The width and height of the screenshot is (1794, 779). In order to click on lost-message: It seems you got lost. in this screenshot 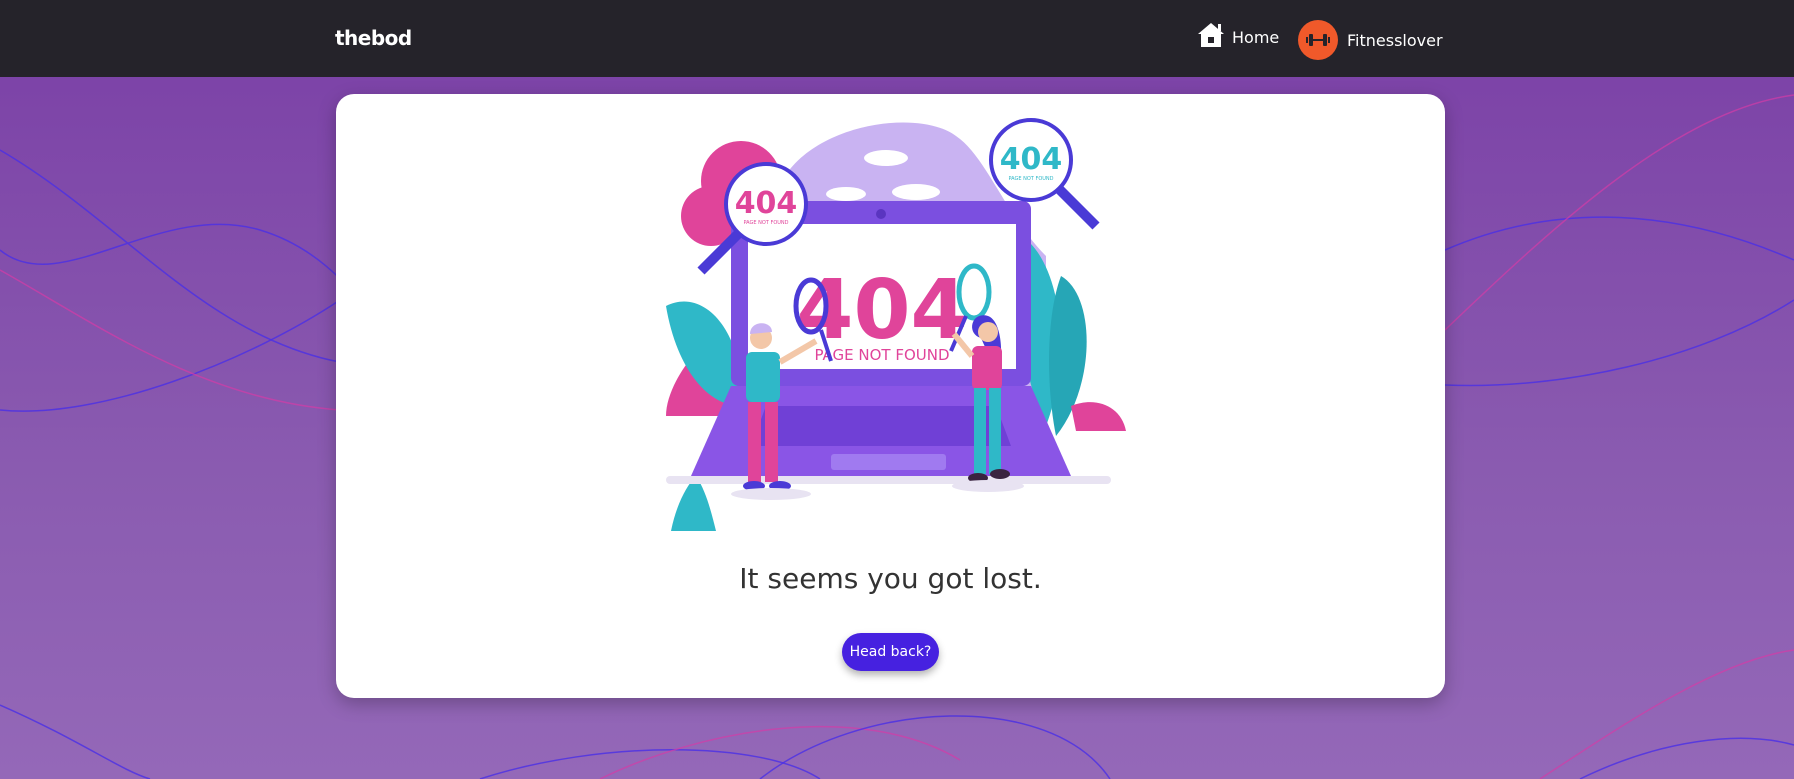, I will do `click(890, 578)`.